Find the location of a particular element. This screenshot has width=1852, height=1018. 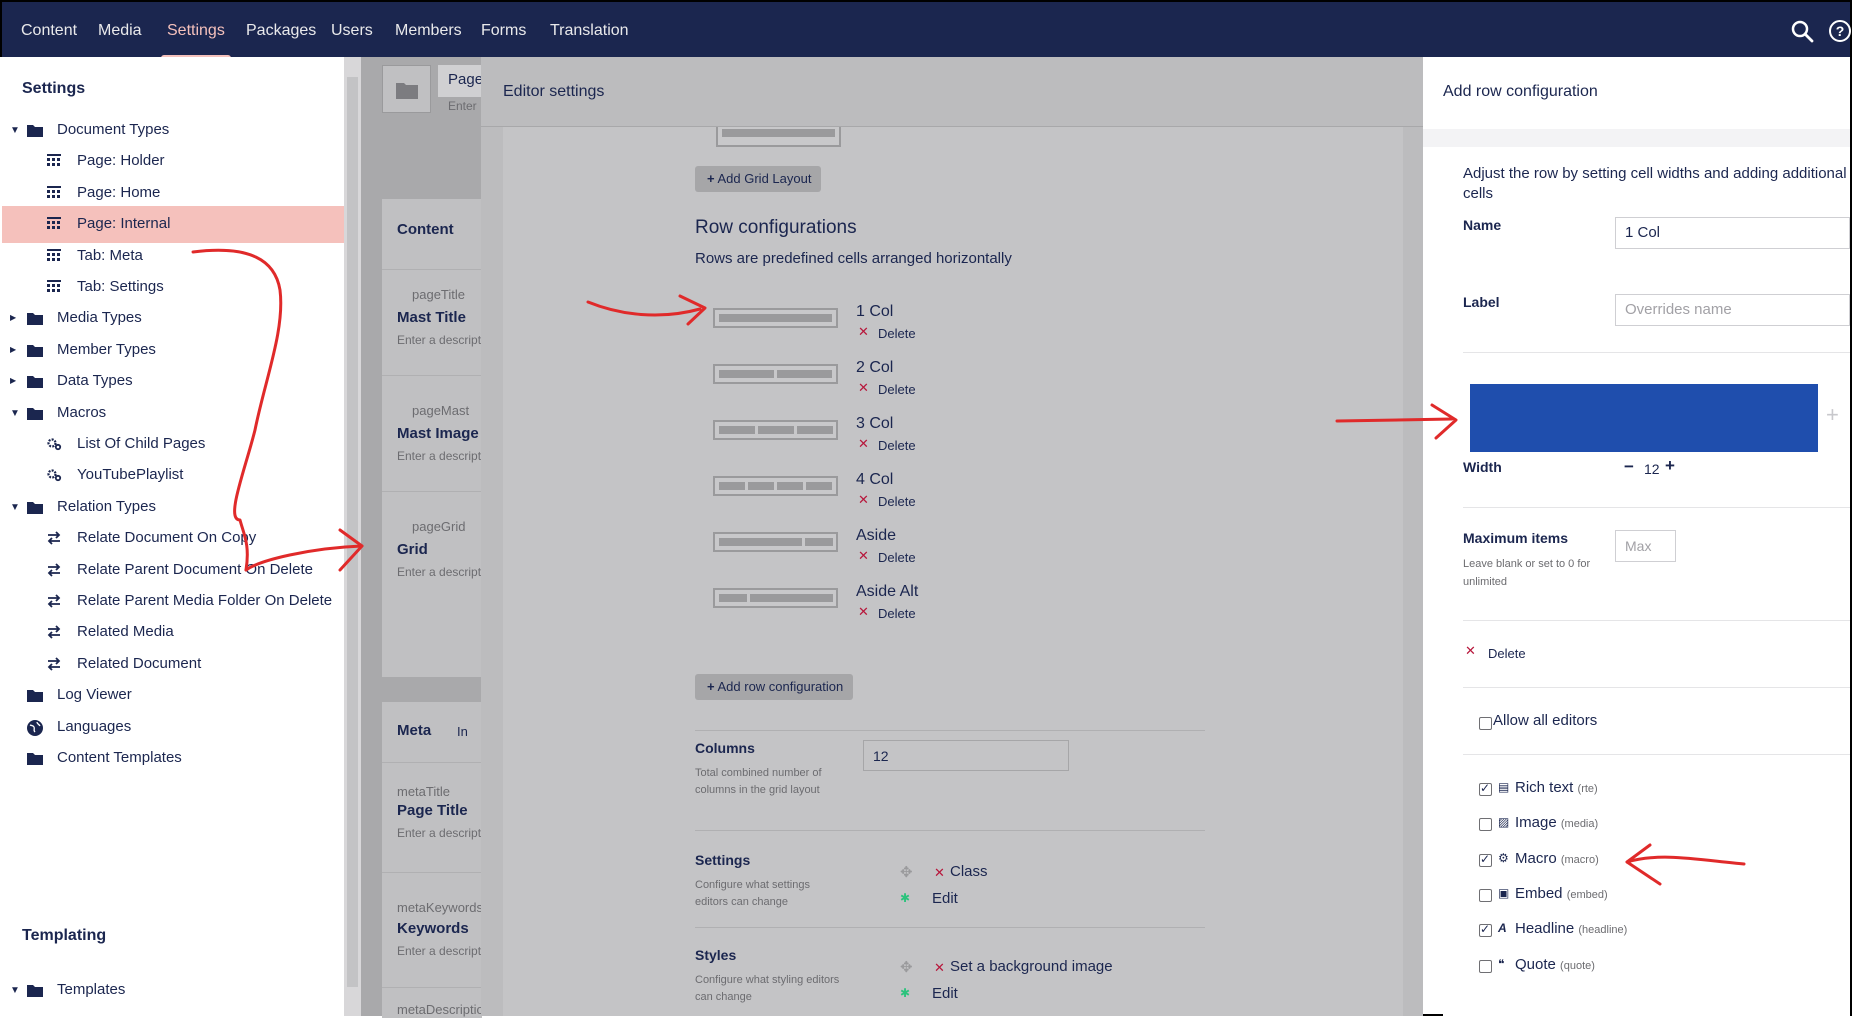

add-cell-icon: + is located at coordinates (1832, 415).